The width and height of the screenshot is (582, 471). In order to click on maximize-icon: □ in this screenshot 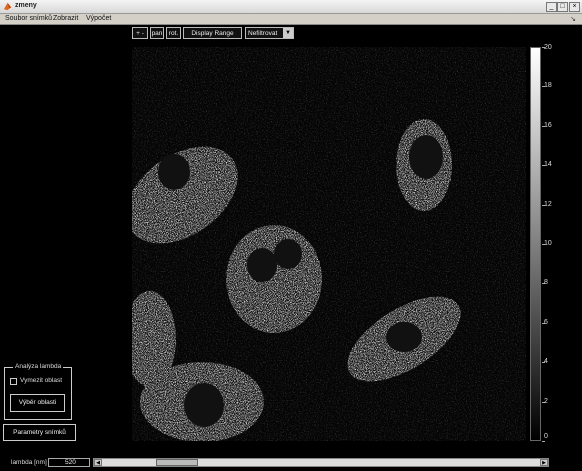, I will do `click(562, 6)`.